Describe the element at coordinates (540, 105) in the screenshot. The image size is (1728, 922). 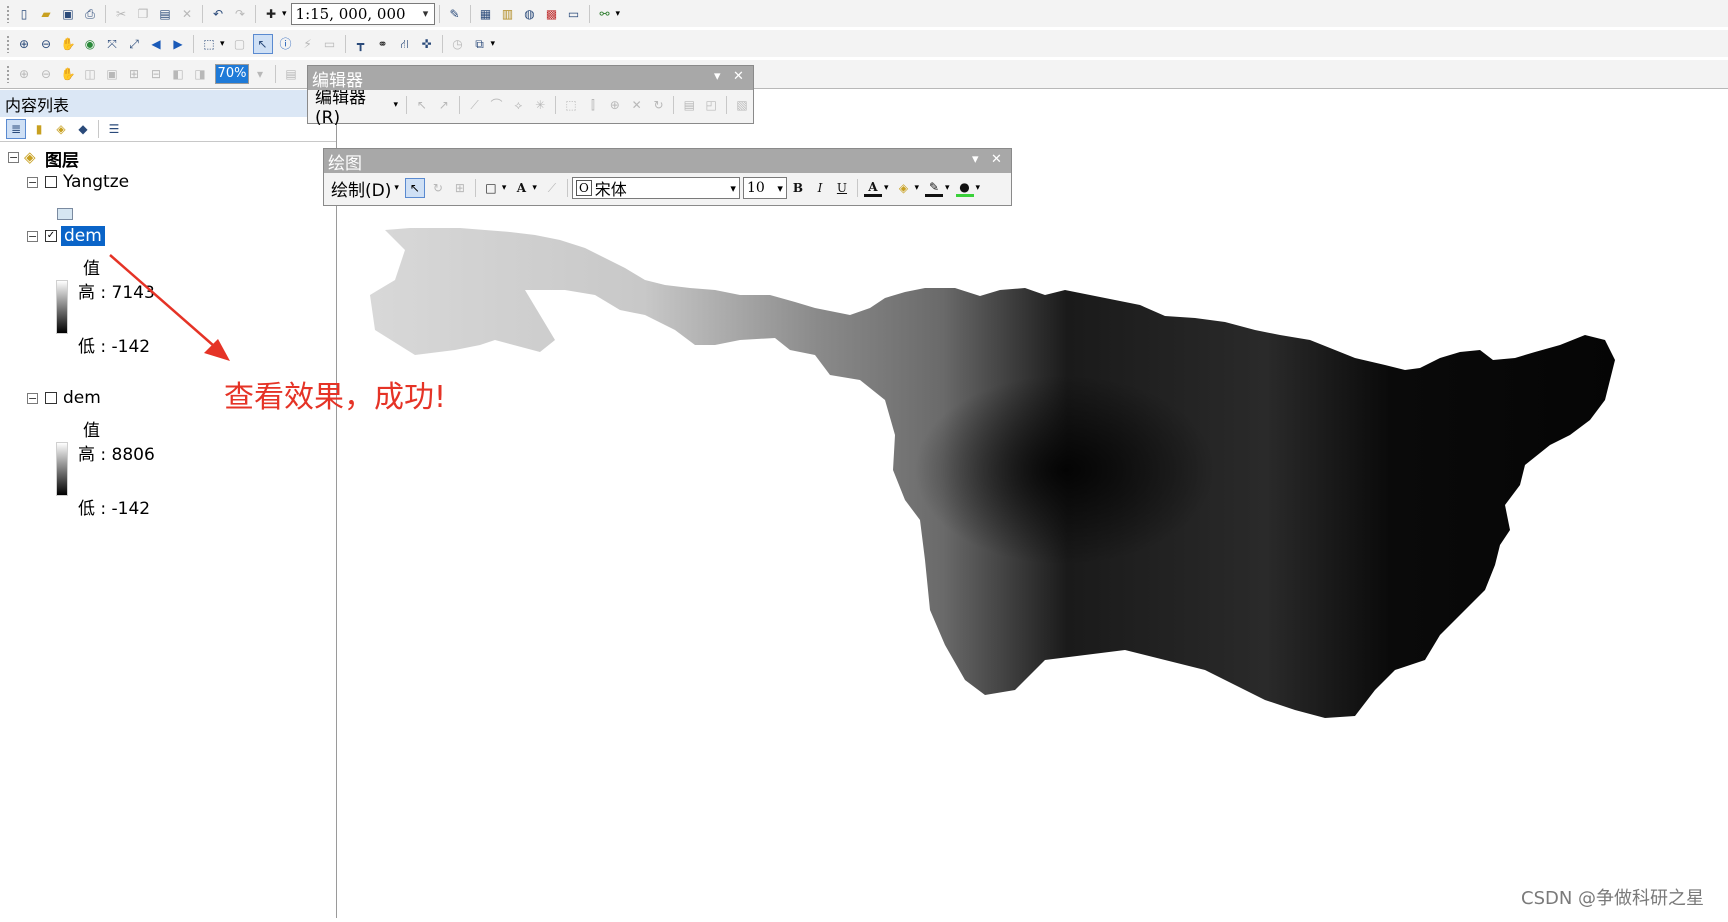
I see `point-icon: ✳` at that location.